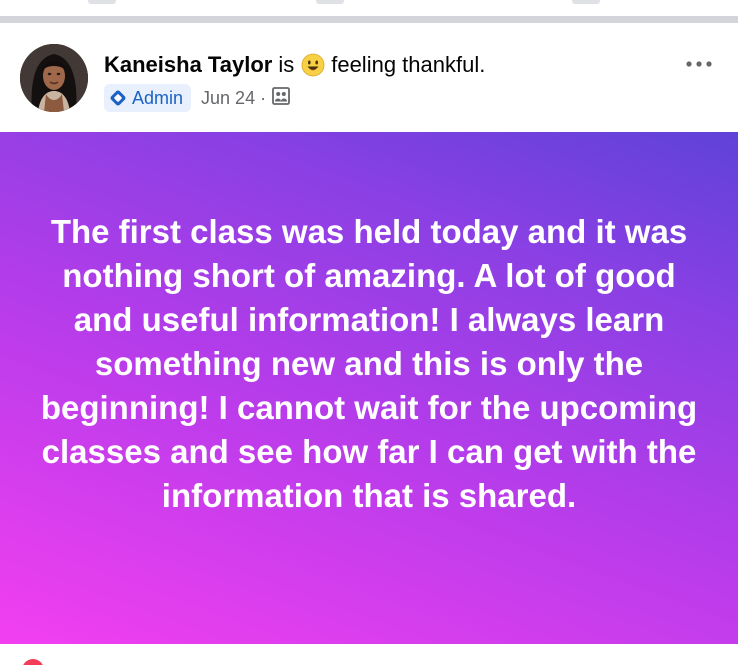 Image resolution: width=738 pixels, height=665 pixels. What do you see at coordinates (118, 98) in the screenshot?
I see `admin-diamond-icon` at bounding box center [118, 98].